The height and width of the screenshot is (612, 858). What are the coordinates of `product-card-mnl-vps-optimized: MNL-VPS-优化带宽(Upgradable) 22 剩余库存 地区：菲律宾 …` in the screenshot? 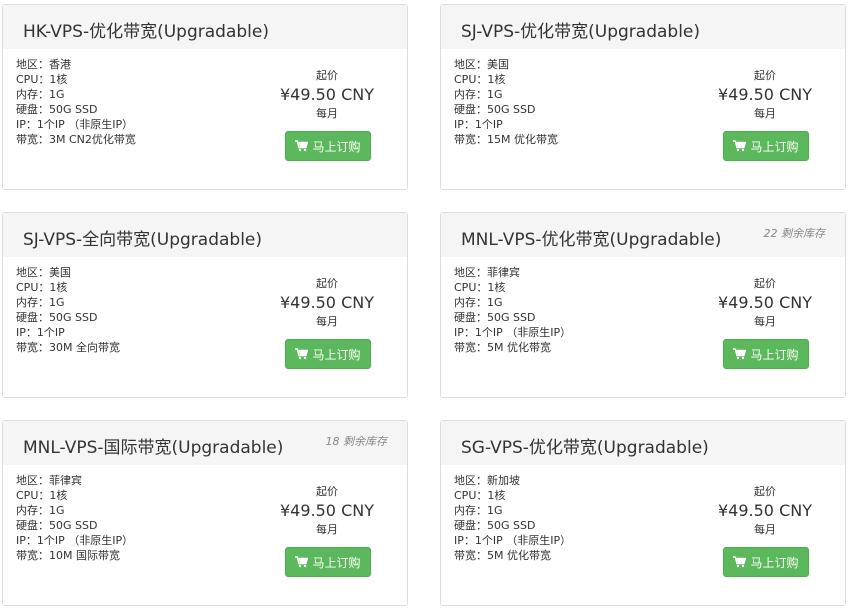 It's located at (643, 305).